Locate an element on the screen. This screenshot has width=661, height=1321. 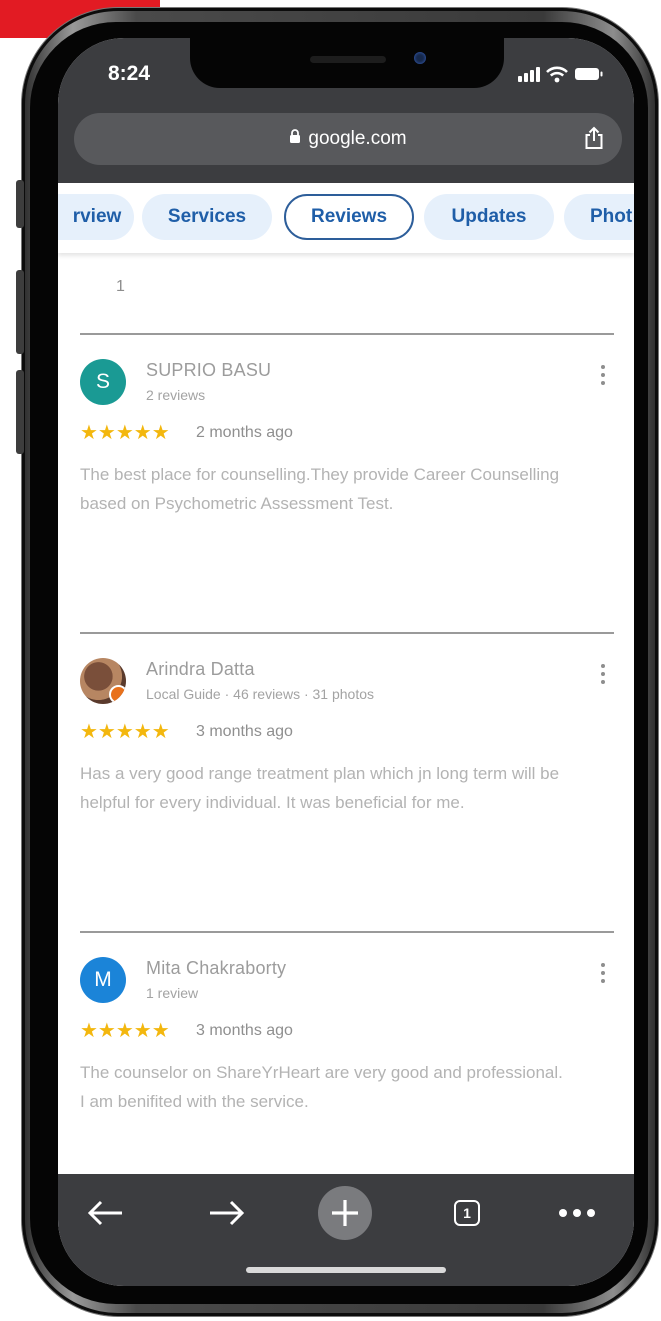
share-icon is located at coordinates (594, 141).